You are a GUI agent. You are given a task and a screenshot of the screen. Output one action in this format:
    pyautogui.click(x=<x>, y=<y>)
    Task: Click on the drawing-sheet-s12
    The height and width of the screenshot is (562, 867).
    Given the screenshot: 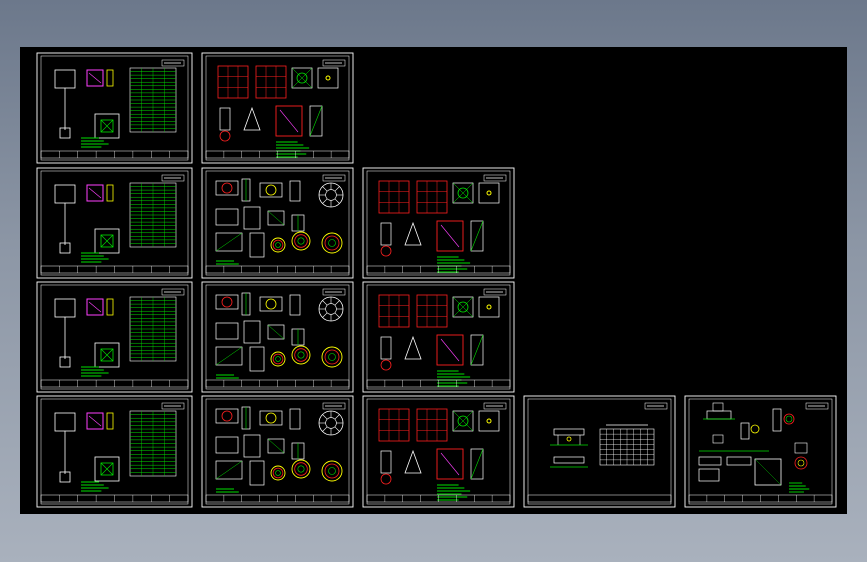 What is the action you would take?
    pyautogui.click(x=599, y=451)
    